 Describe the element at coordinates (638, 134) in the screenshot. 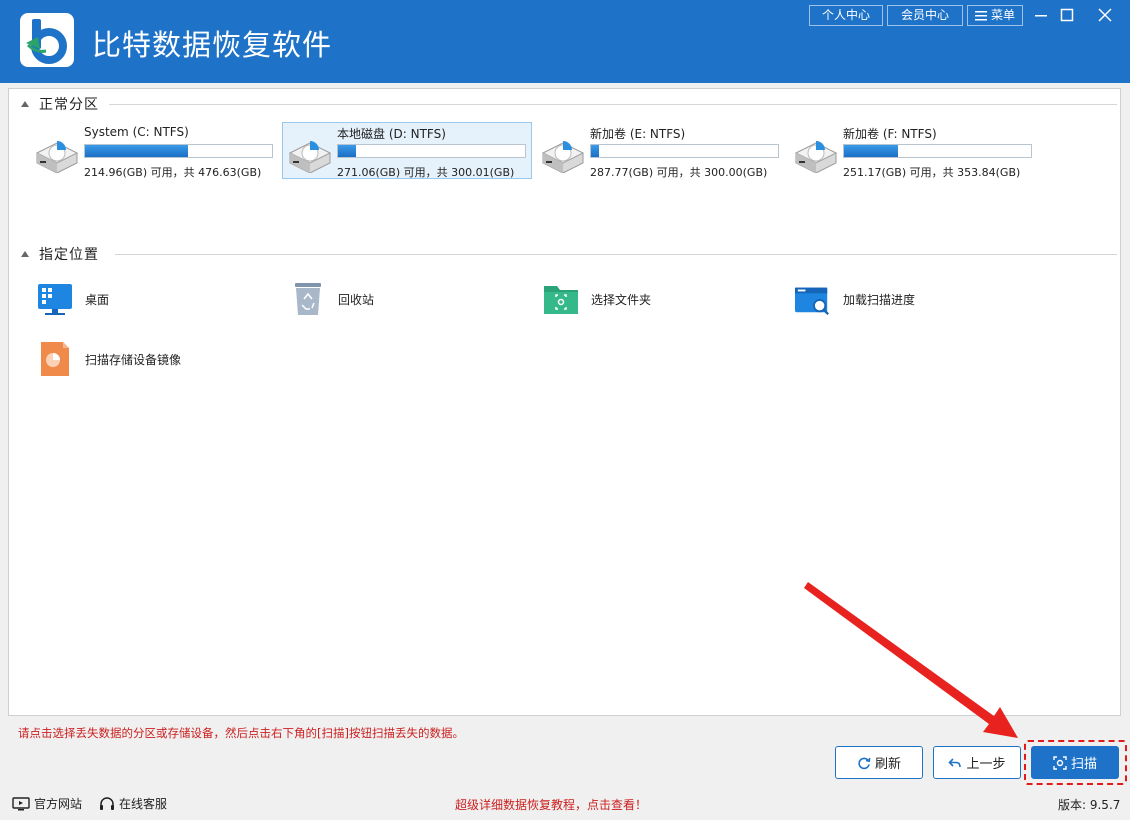

I see `drive-name: 新加卷 (E: NTFS)` at that location.